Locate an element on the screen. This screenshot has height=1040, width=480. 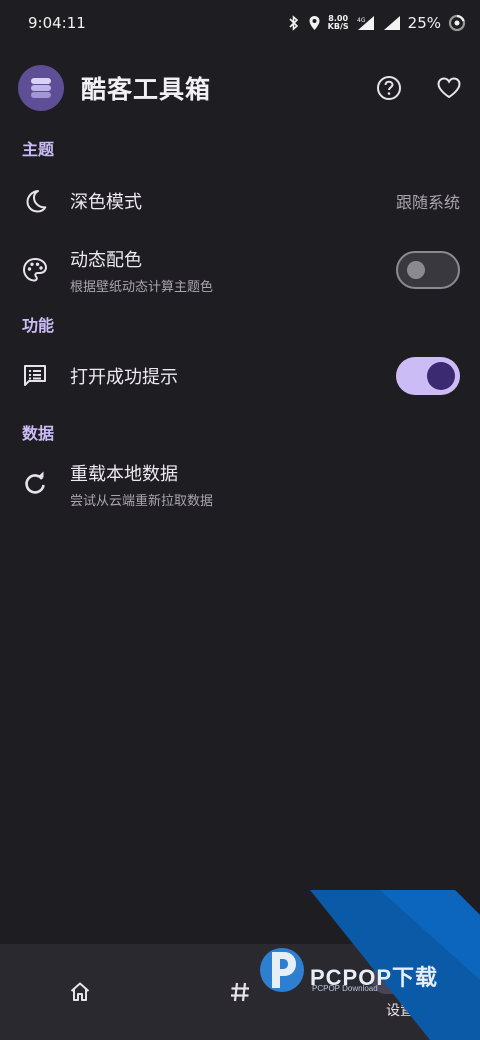
row-text: 动态配色 根据壁纸动态计算主题色 is located at coordinates (141, 270).